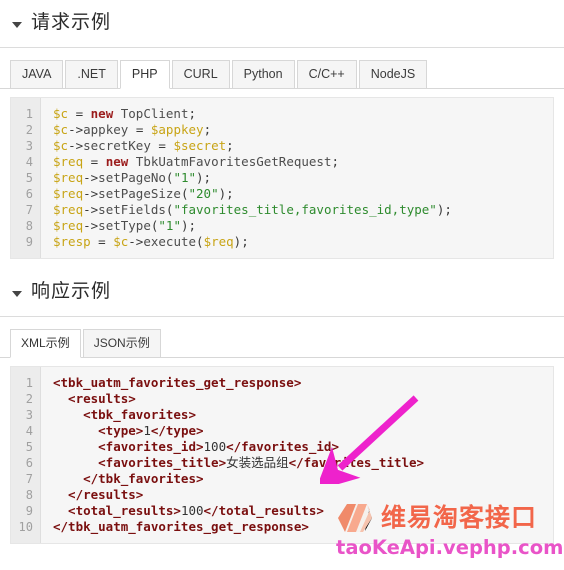 The image size is (564, 570). I want to click on code-token: $appkey, so click(177, 129).